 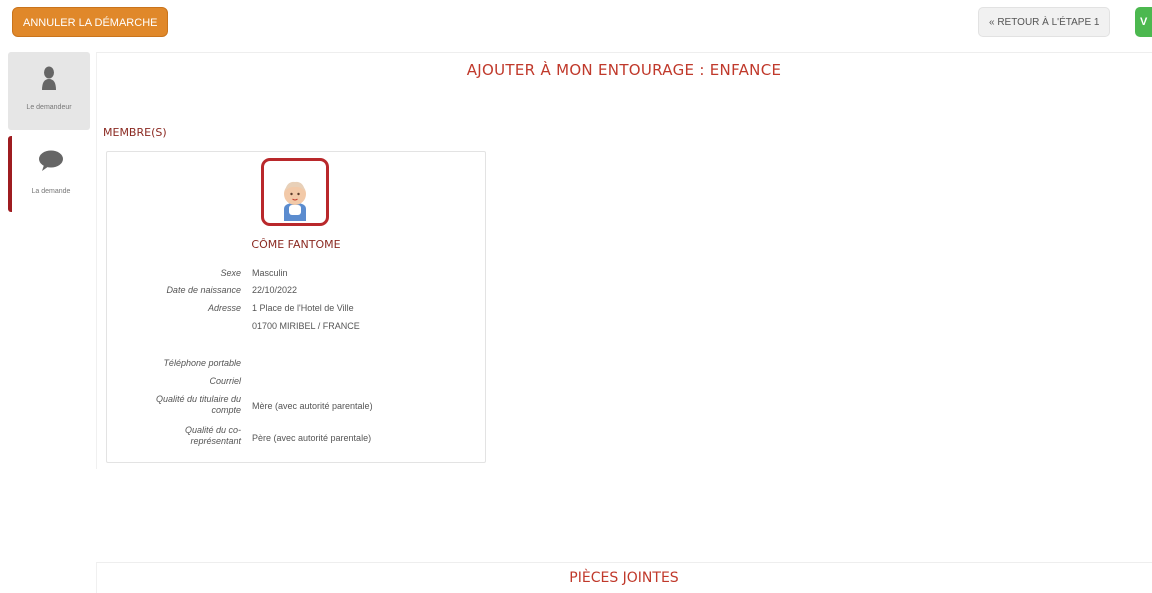 What do you see at coordinates (295, 201) in the screenshot?
I see `baby-icon` at bounding box center [295, 201].